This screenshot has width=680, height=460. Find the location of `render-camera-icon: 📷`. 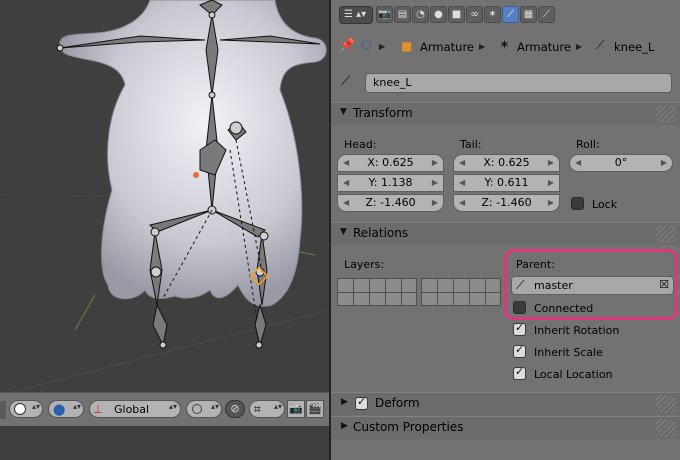

render-camera-icon: 📷 is located at coordinates (296, 409).